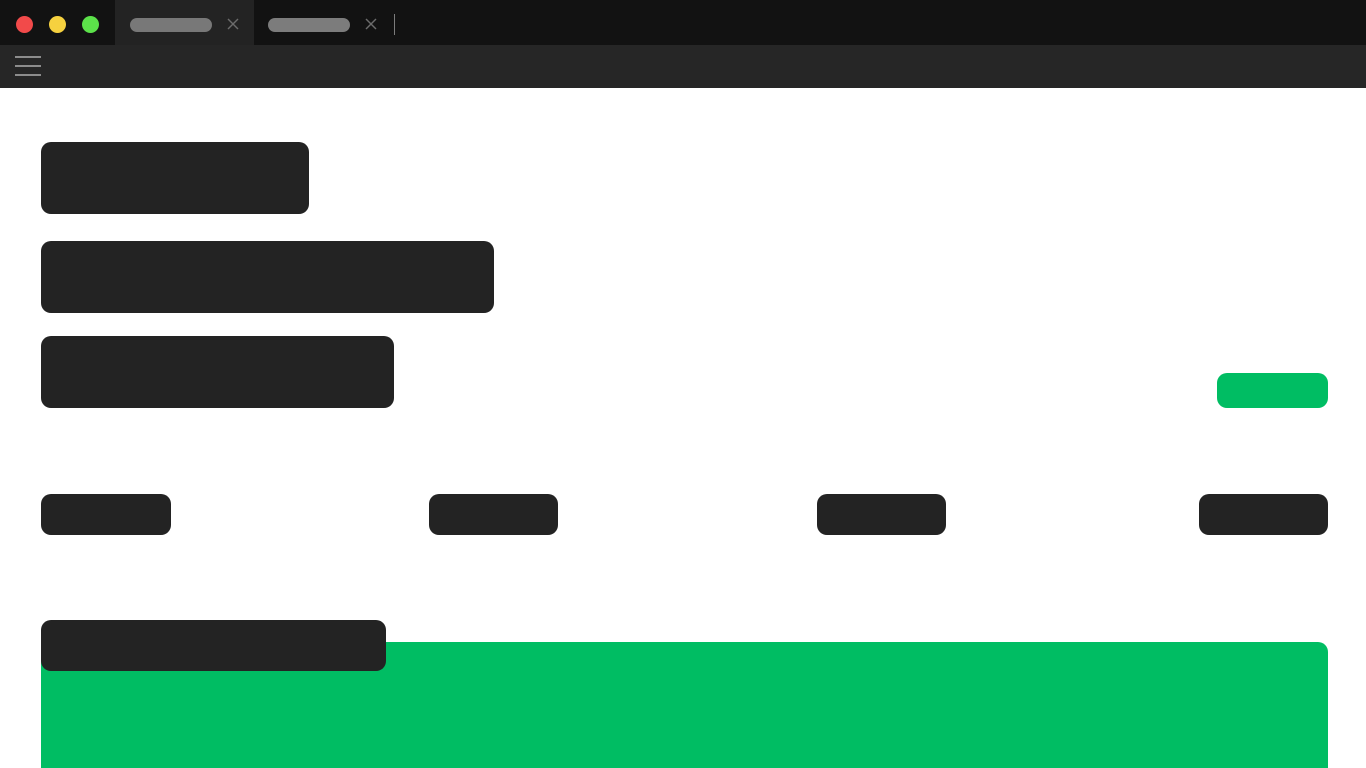  What do you see at coordinates (57, 24) in the screenshot?
I see `minimize-window-button` at bounding box center [57, 24].